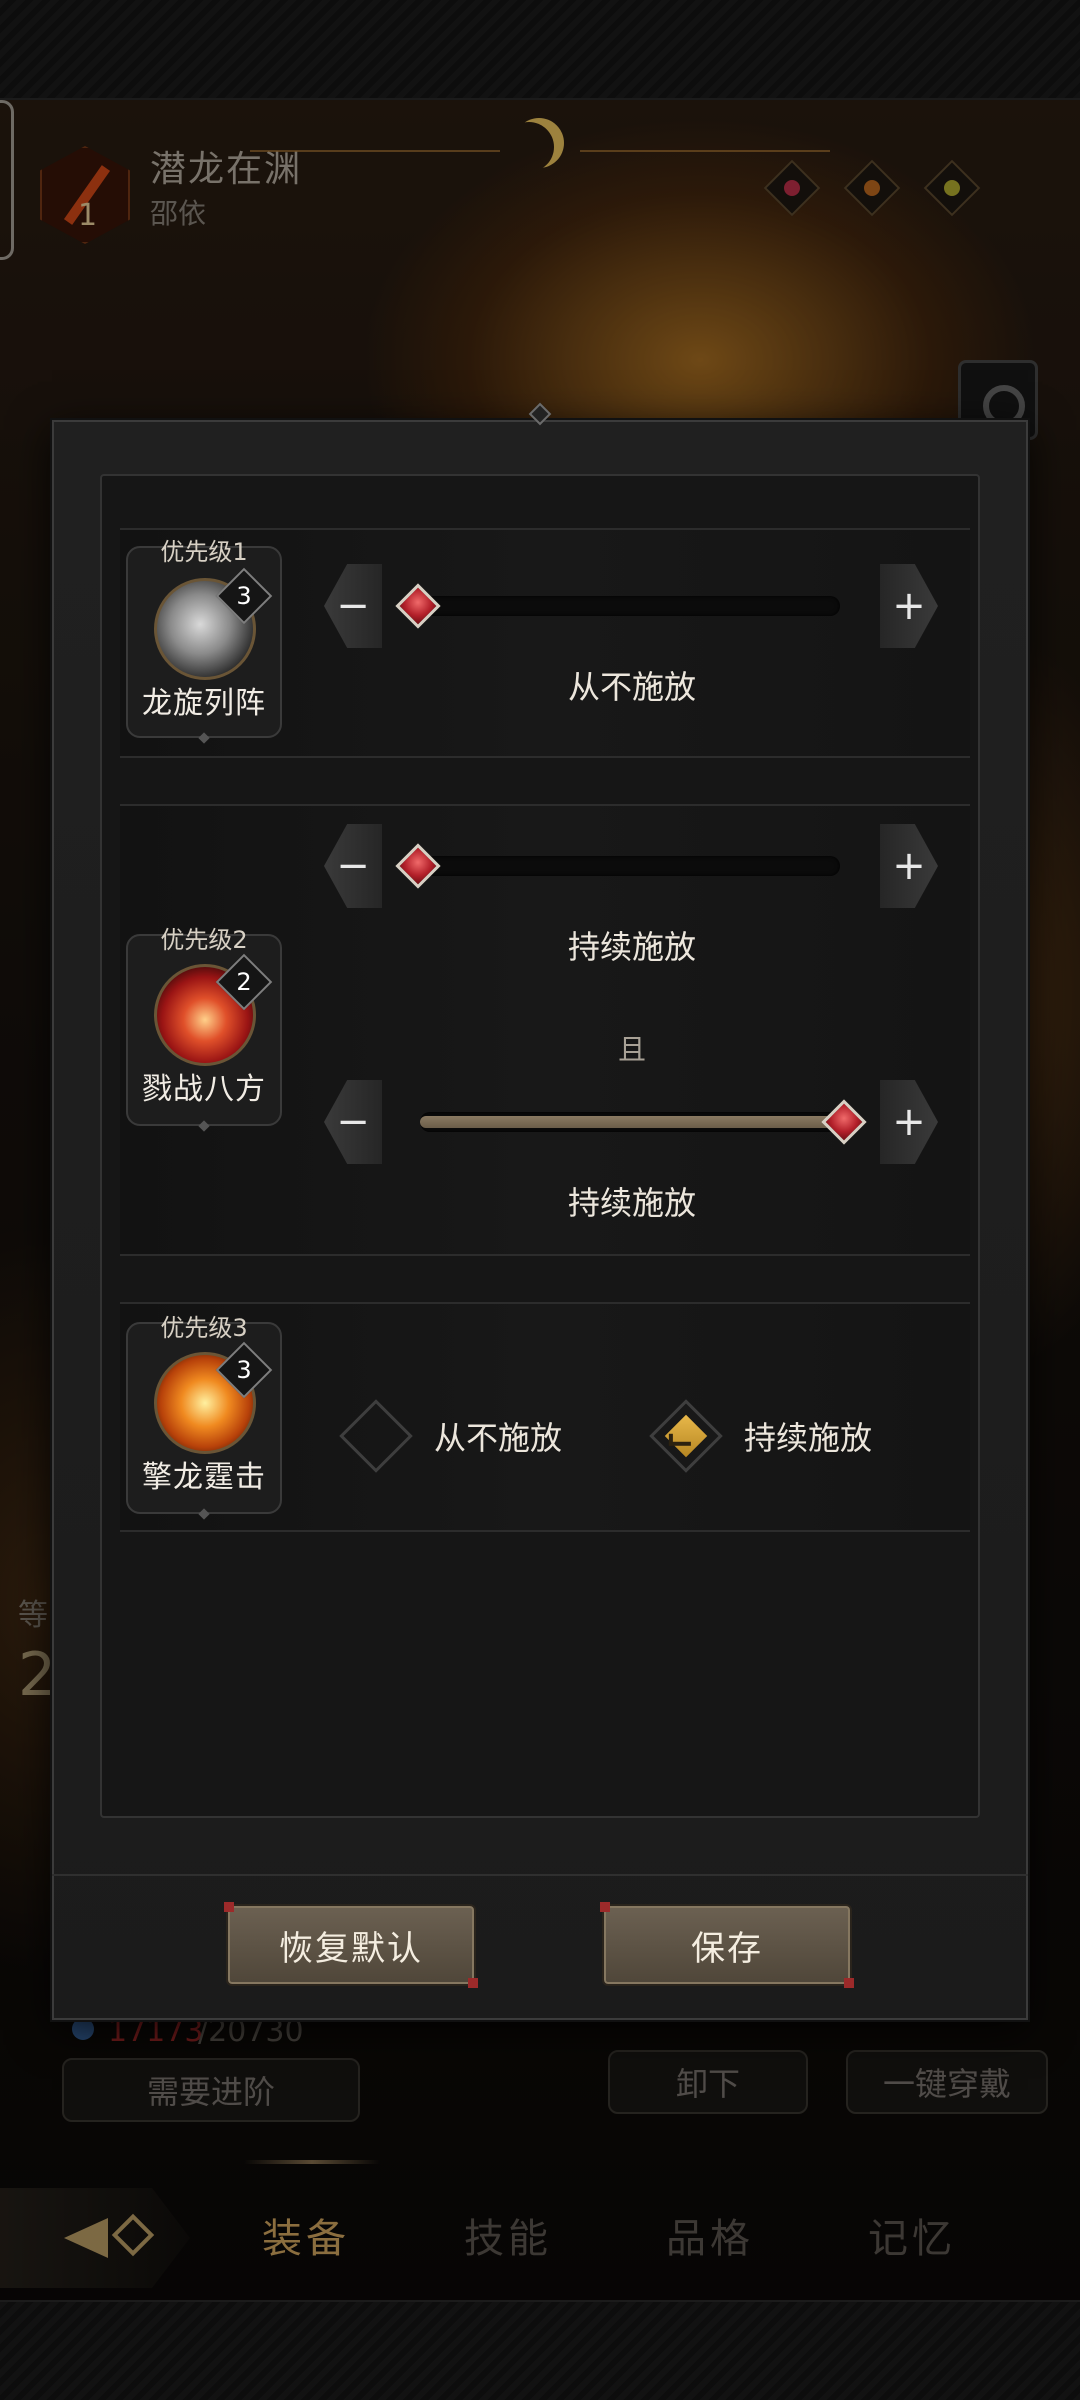 The height and width of the screenshot is (2400, 1080). What do you see at coordinates (686, 1436) in the screenshot?
I see `checkbox-checked-icon` at bounding box center [686, 1436].